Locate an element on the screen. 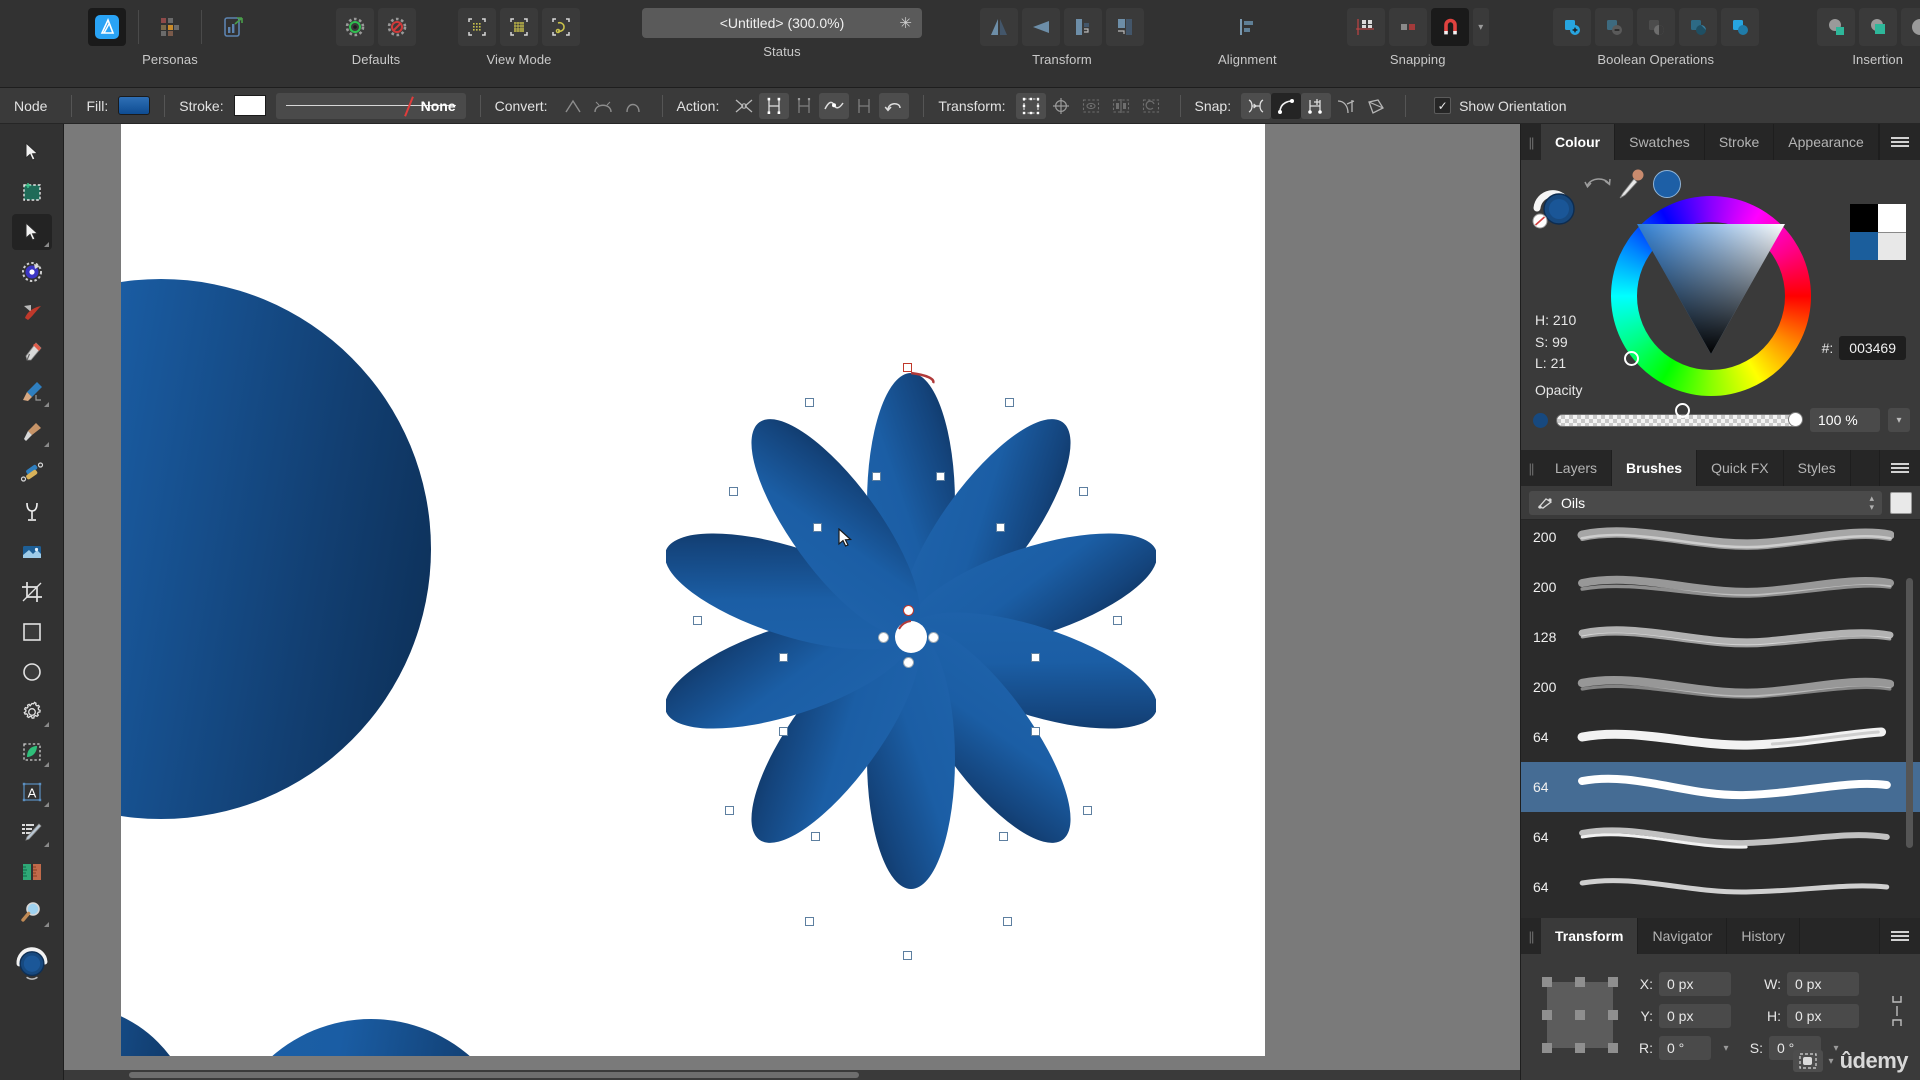 Image resolution: width=1920 pixels, height=1080 pixels. show-orientation-toggle: ✓ Show Orientation is located at coordinates (1500, 105).